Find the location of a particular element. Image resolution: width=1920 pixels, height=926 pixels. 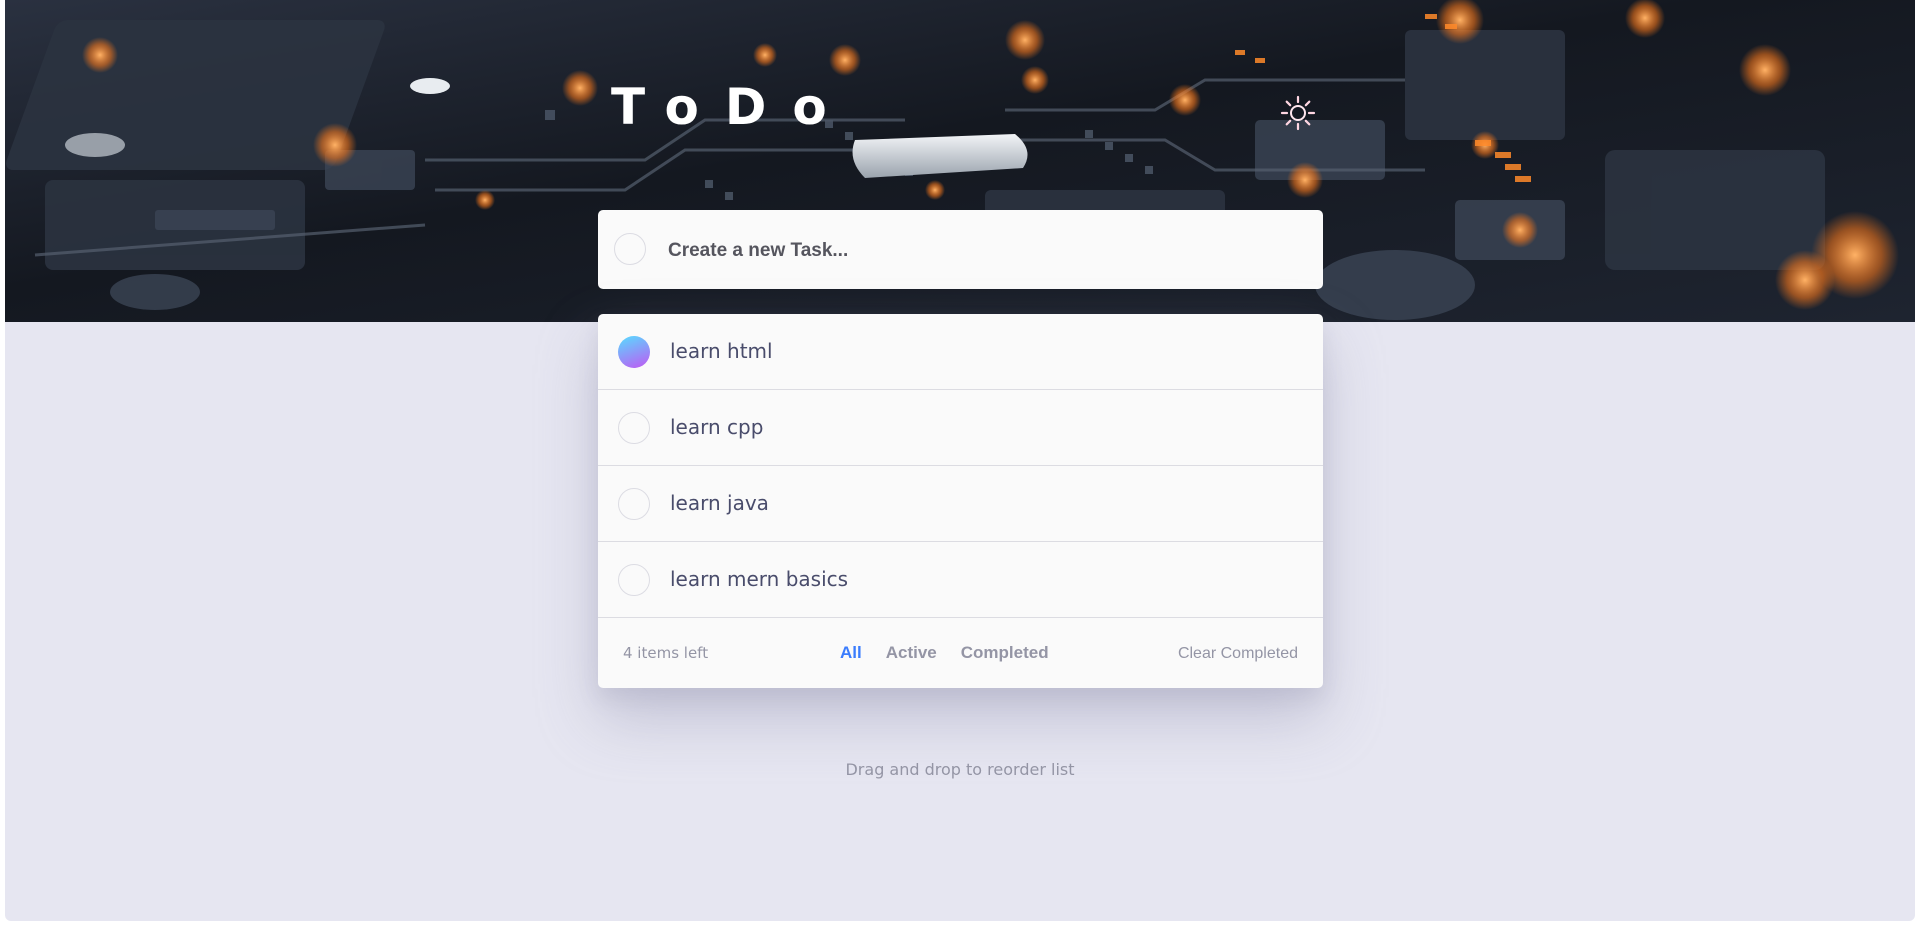

filter-active: Active is located at coordinates (911, 653).